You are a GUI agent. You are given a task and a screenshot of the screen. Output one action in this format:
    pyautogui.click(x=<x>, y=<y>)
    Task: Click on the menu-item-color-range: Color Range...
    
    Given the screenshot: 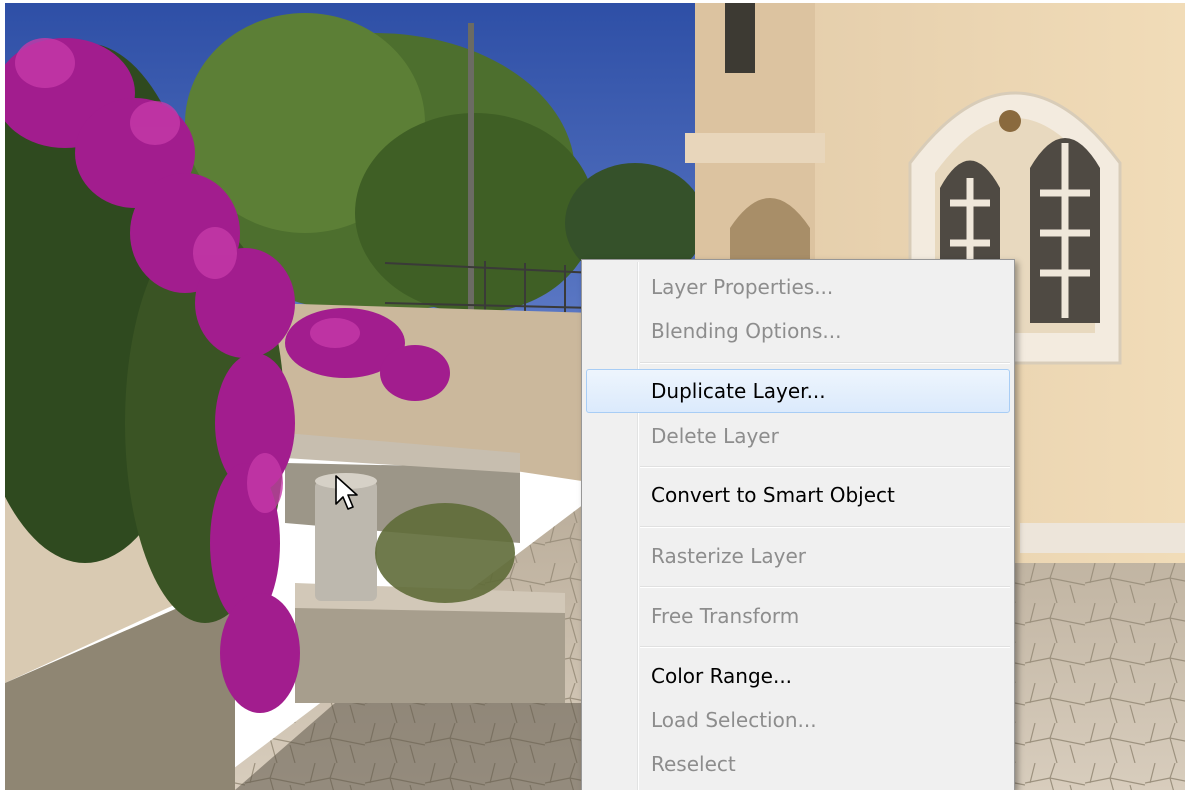 What is the action you would take?
    pyautogui.click(x=798, y=676)
    